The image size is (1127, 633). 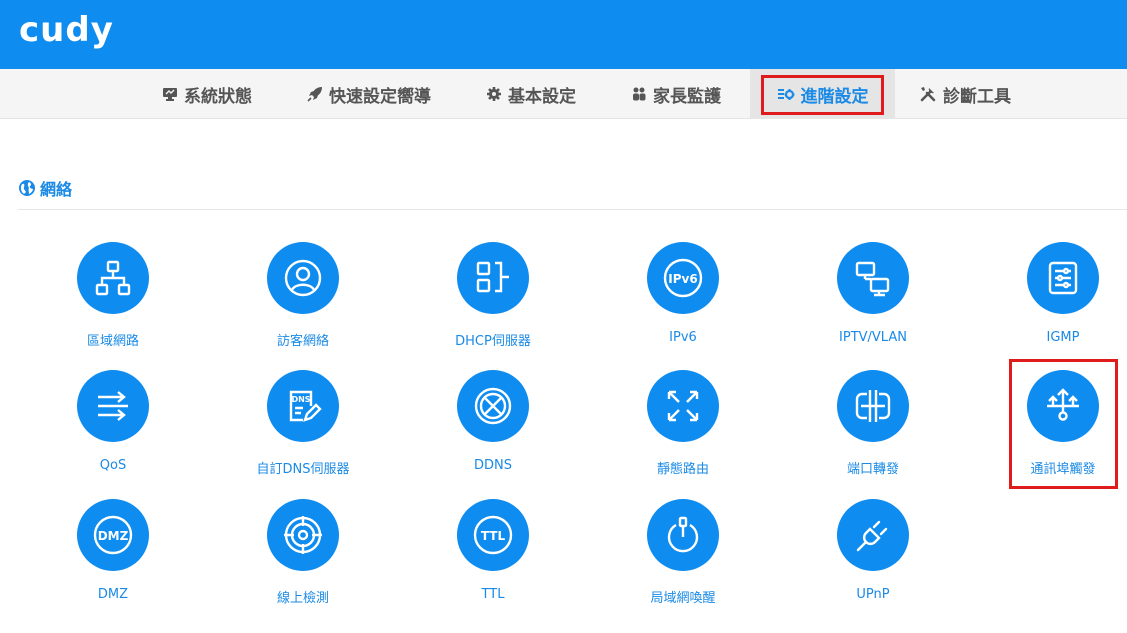 I want to click on ddns-globe-icon, so click(x=493, y=406).